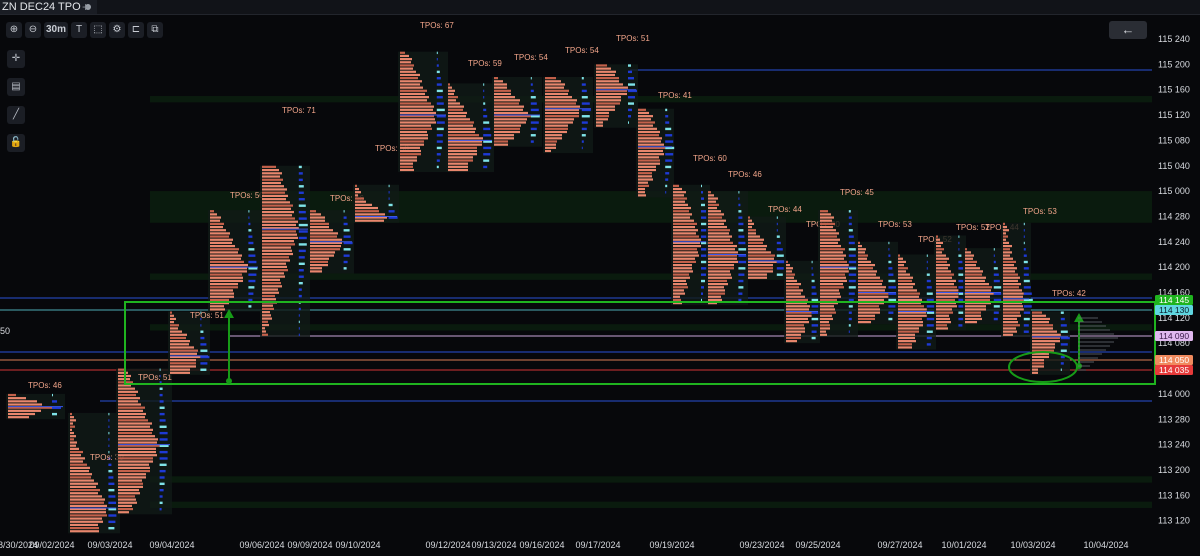 The height and width of the screenshot is (556, 1200). I want to click on price-badge-label: 114 090, so click(1174, 336).